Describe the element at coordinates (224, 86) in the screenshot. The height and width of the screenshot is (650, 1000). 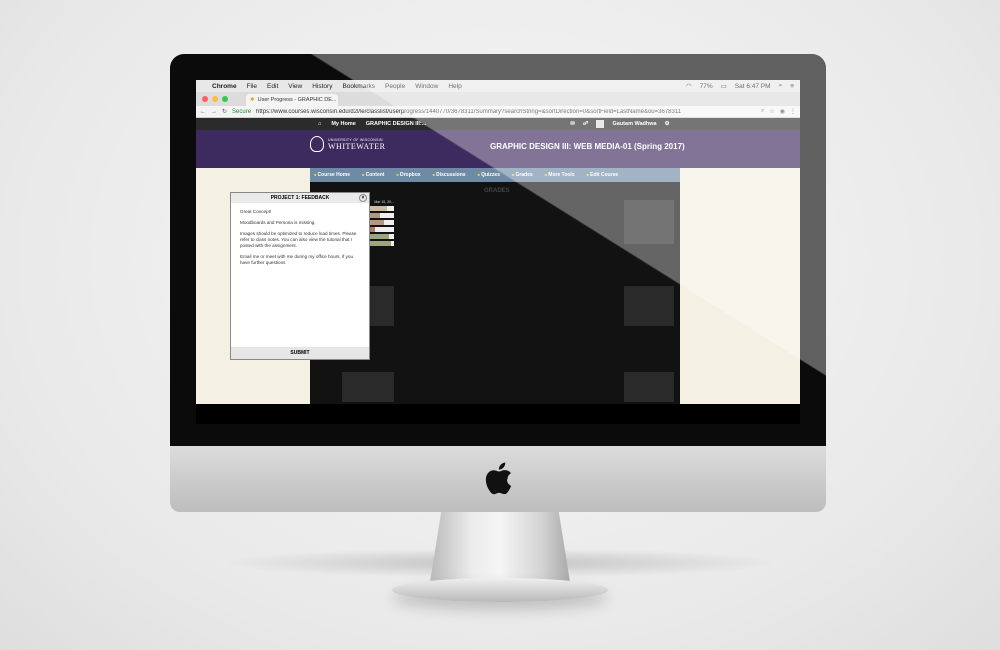
I see `menu-app-name: Chrome` at that location.